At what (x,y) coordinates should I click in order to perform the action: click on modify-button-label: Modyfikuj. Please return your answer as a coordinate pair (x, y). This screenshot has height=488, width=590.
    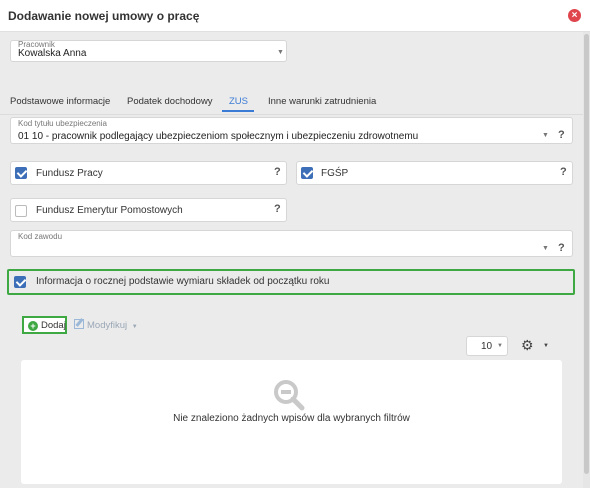
    Looking at the image, I should click on (107, 325).